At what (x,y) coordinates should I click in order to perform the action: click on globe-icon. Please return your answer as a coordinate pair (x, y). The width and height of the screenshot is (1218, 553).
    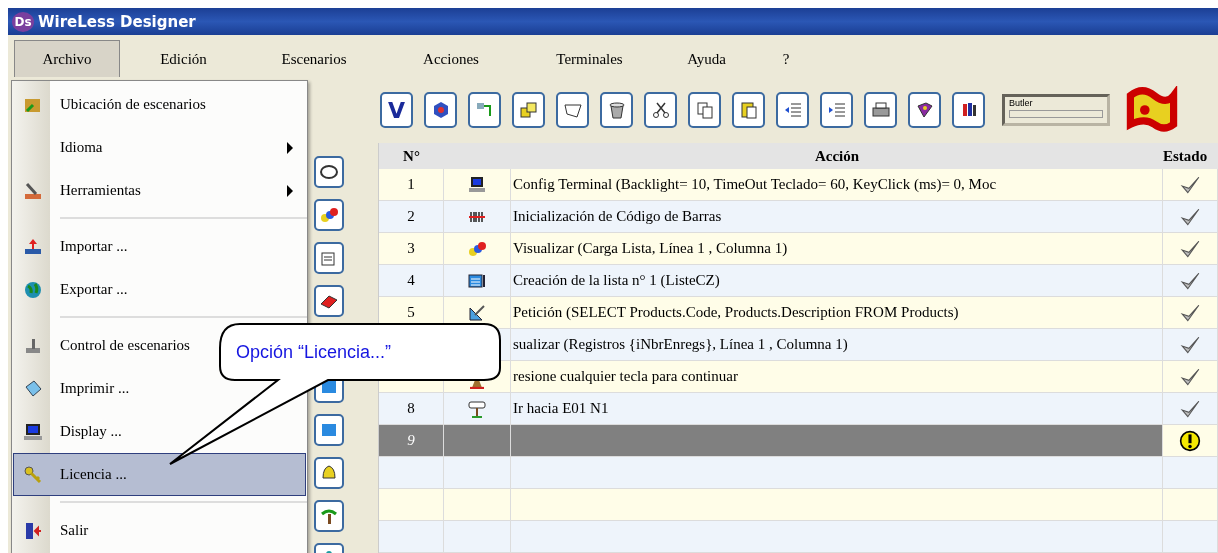
    Looking at the image, I should click on (33, 289).